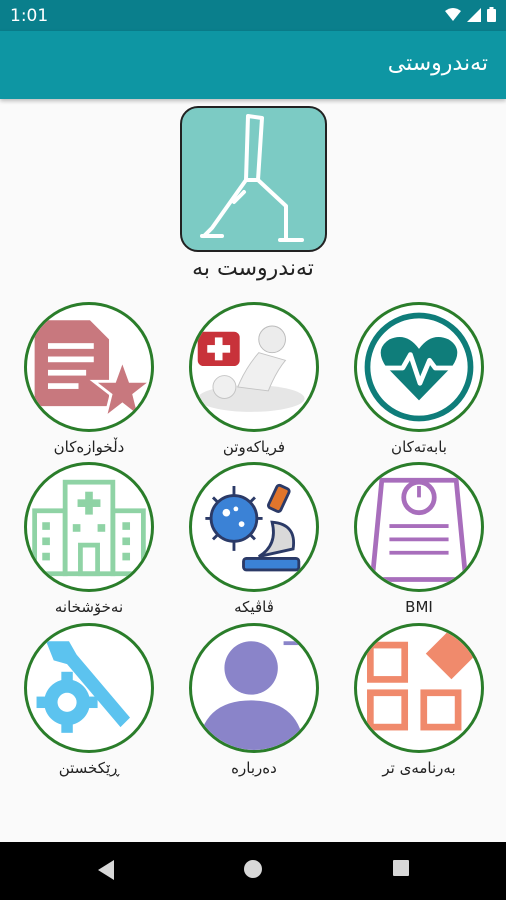 Image resolution: width=506 pixels, height=900 pixels. I want to click on back-icon, so click(106, 870).